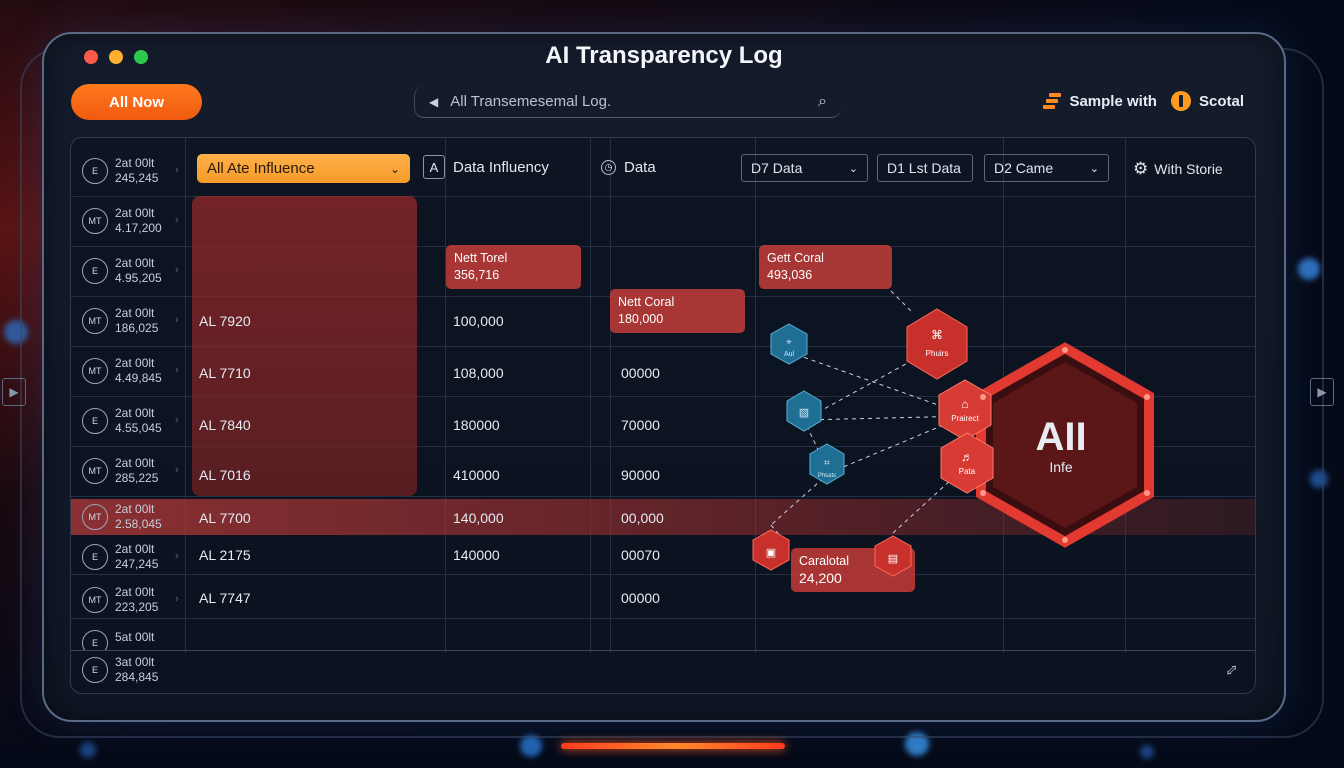  I want to click on node-glyph: ▤, so click(893, 559).